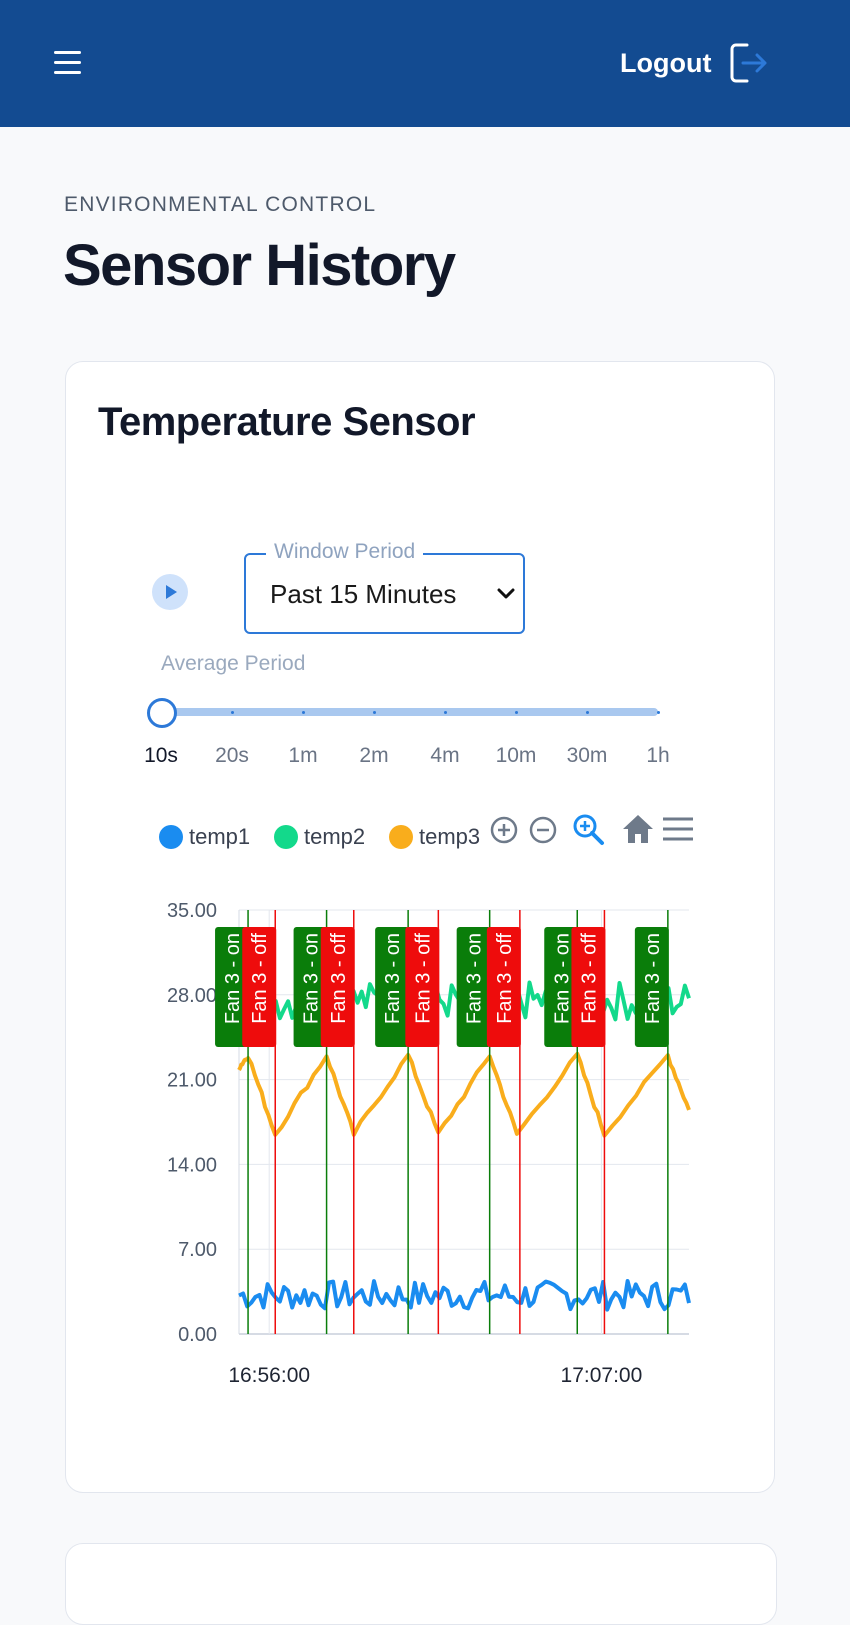 This screenshot has width=850, height=1625. What do you see at coordinates (67, 63) in the screenshot?
I see `hamburger-menu-icon` at bounding box center [67, 63].